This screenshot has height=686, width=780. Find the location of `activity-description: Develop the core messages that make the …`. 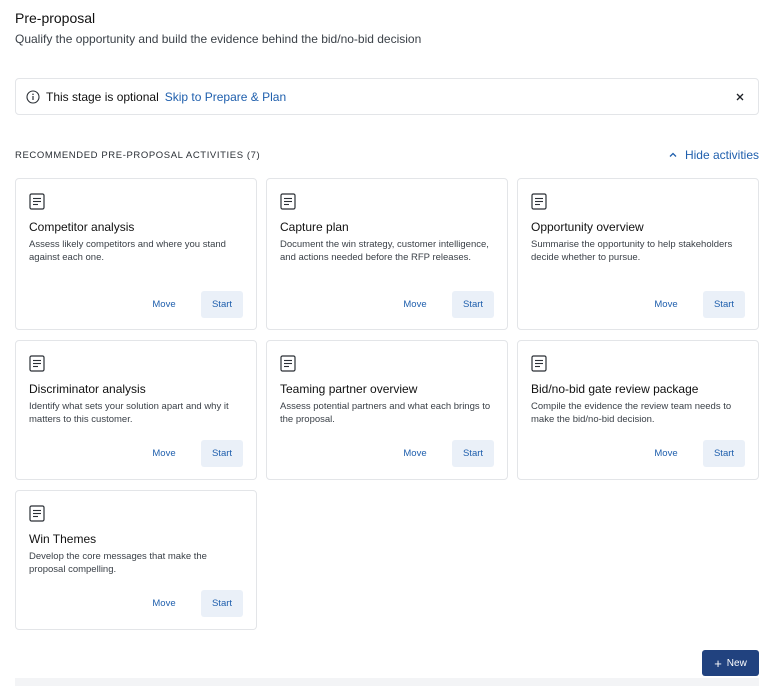

activity-description: Develop the core messages that make the … is located at coordinates (118, 563).